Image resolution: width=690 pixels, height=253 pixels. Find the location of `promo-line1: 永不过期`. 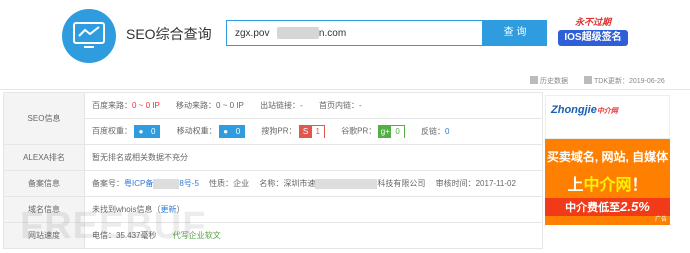

promo-line1: 永不过期 is located at coordinates (592, 22).